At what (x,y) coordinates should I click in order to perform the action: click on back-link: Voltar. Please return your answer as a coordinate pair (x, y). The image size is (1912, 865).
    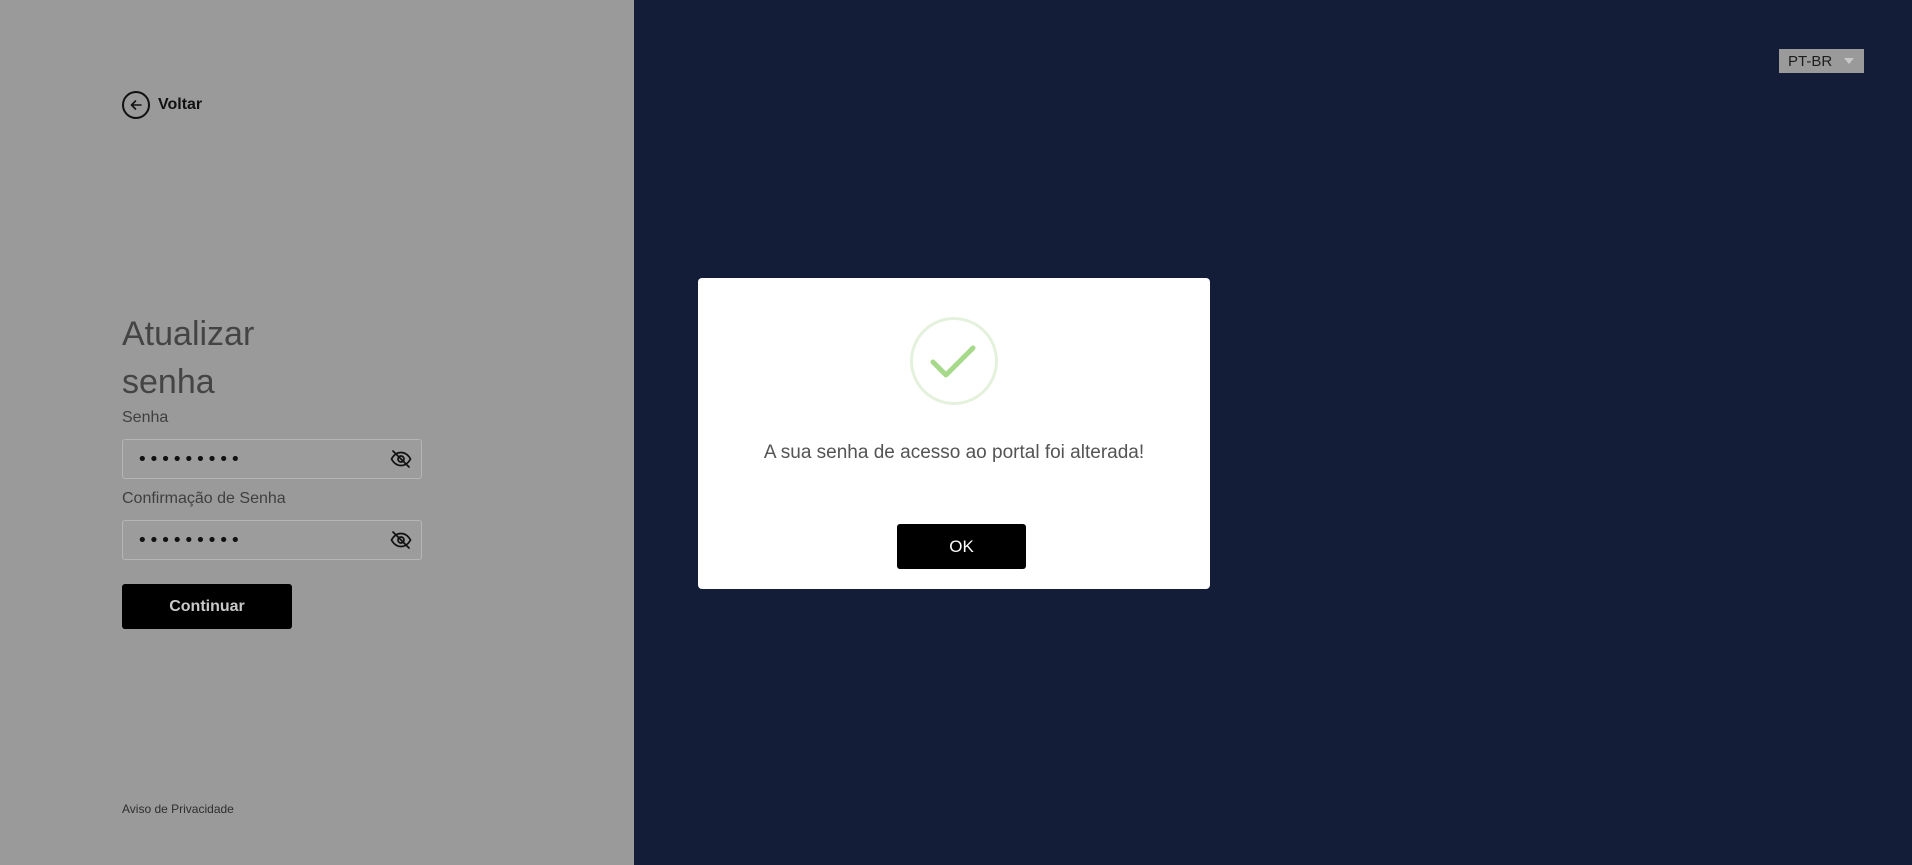
    Looking at the image, I should click on (162, 105).